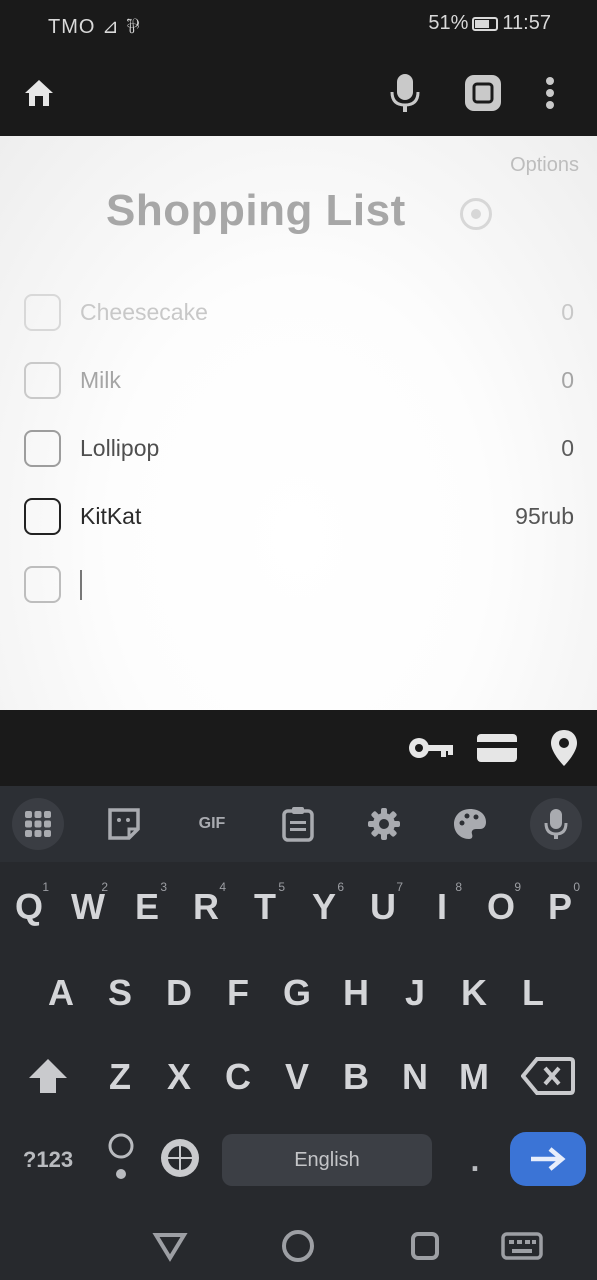 This screenshot has width=597, height=1280. Describe the element at coordinates (110, 516) in the screenshot. I see `item-name: KitKat` at that location.